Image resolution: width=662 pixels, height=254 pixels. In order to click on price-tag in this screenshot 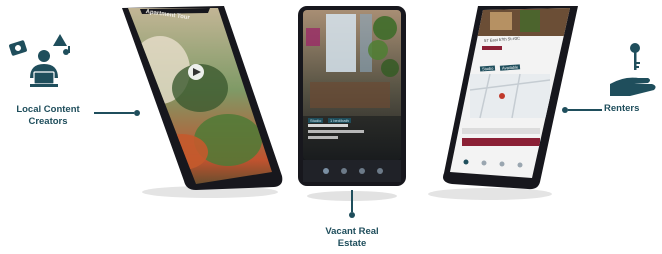, I will do `click(492, 48)`.